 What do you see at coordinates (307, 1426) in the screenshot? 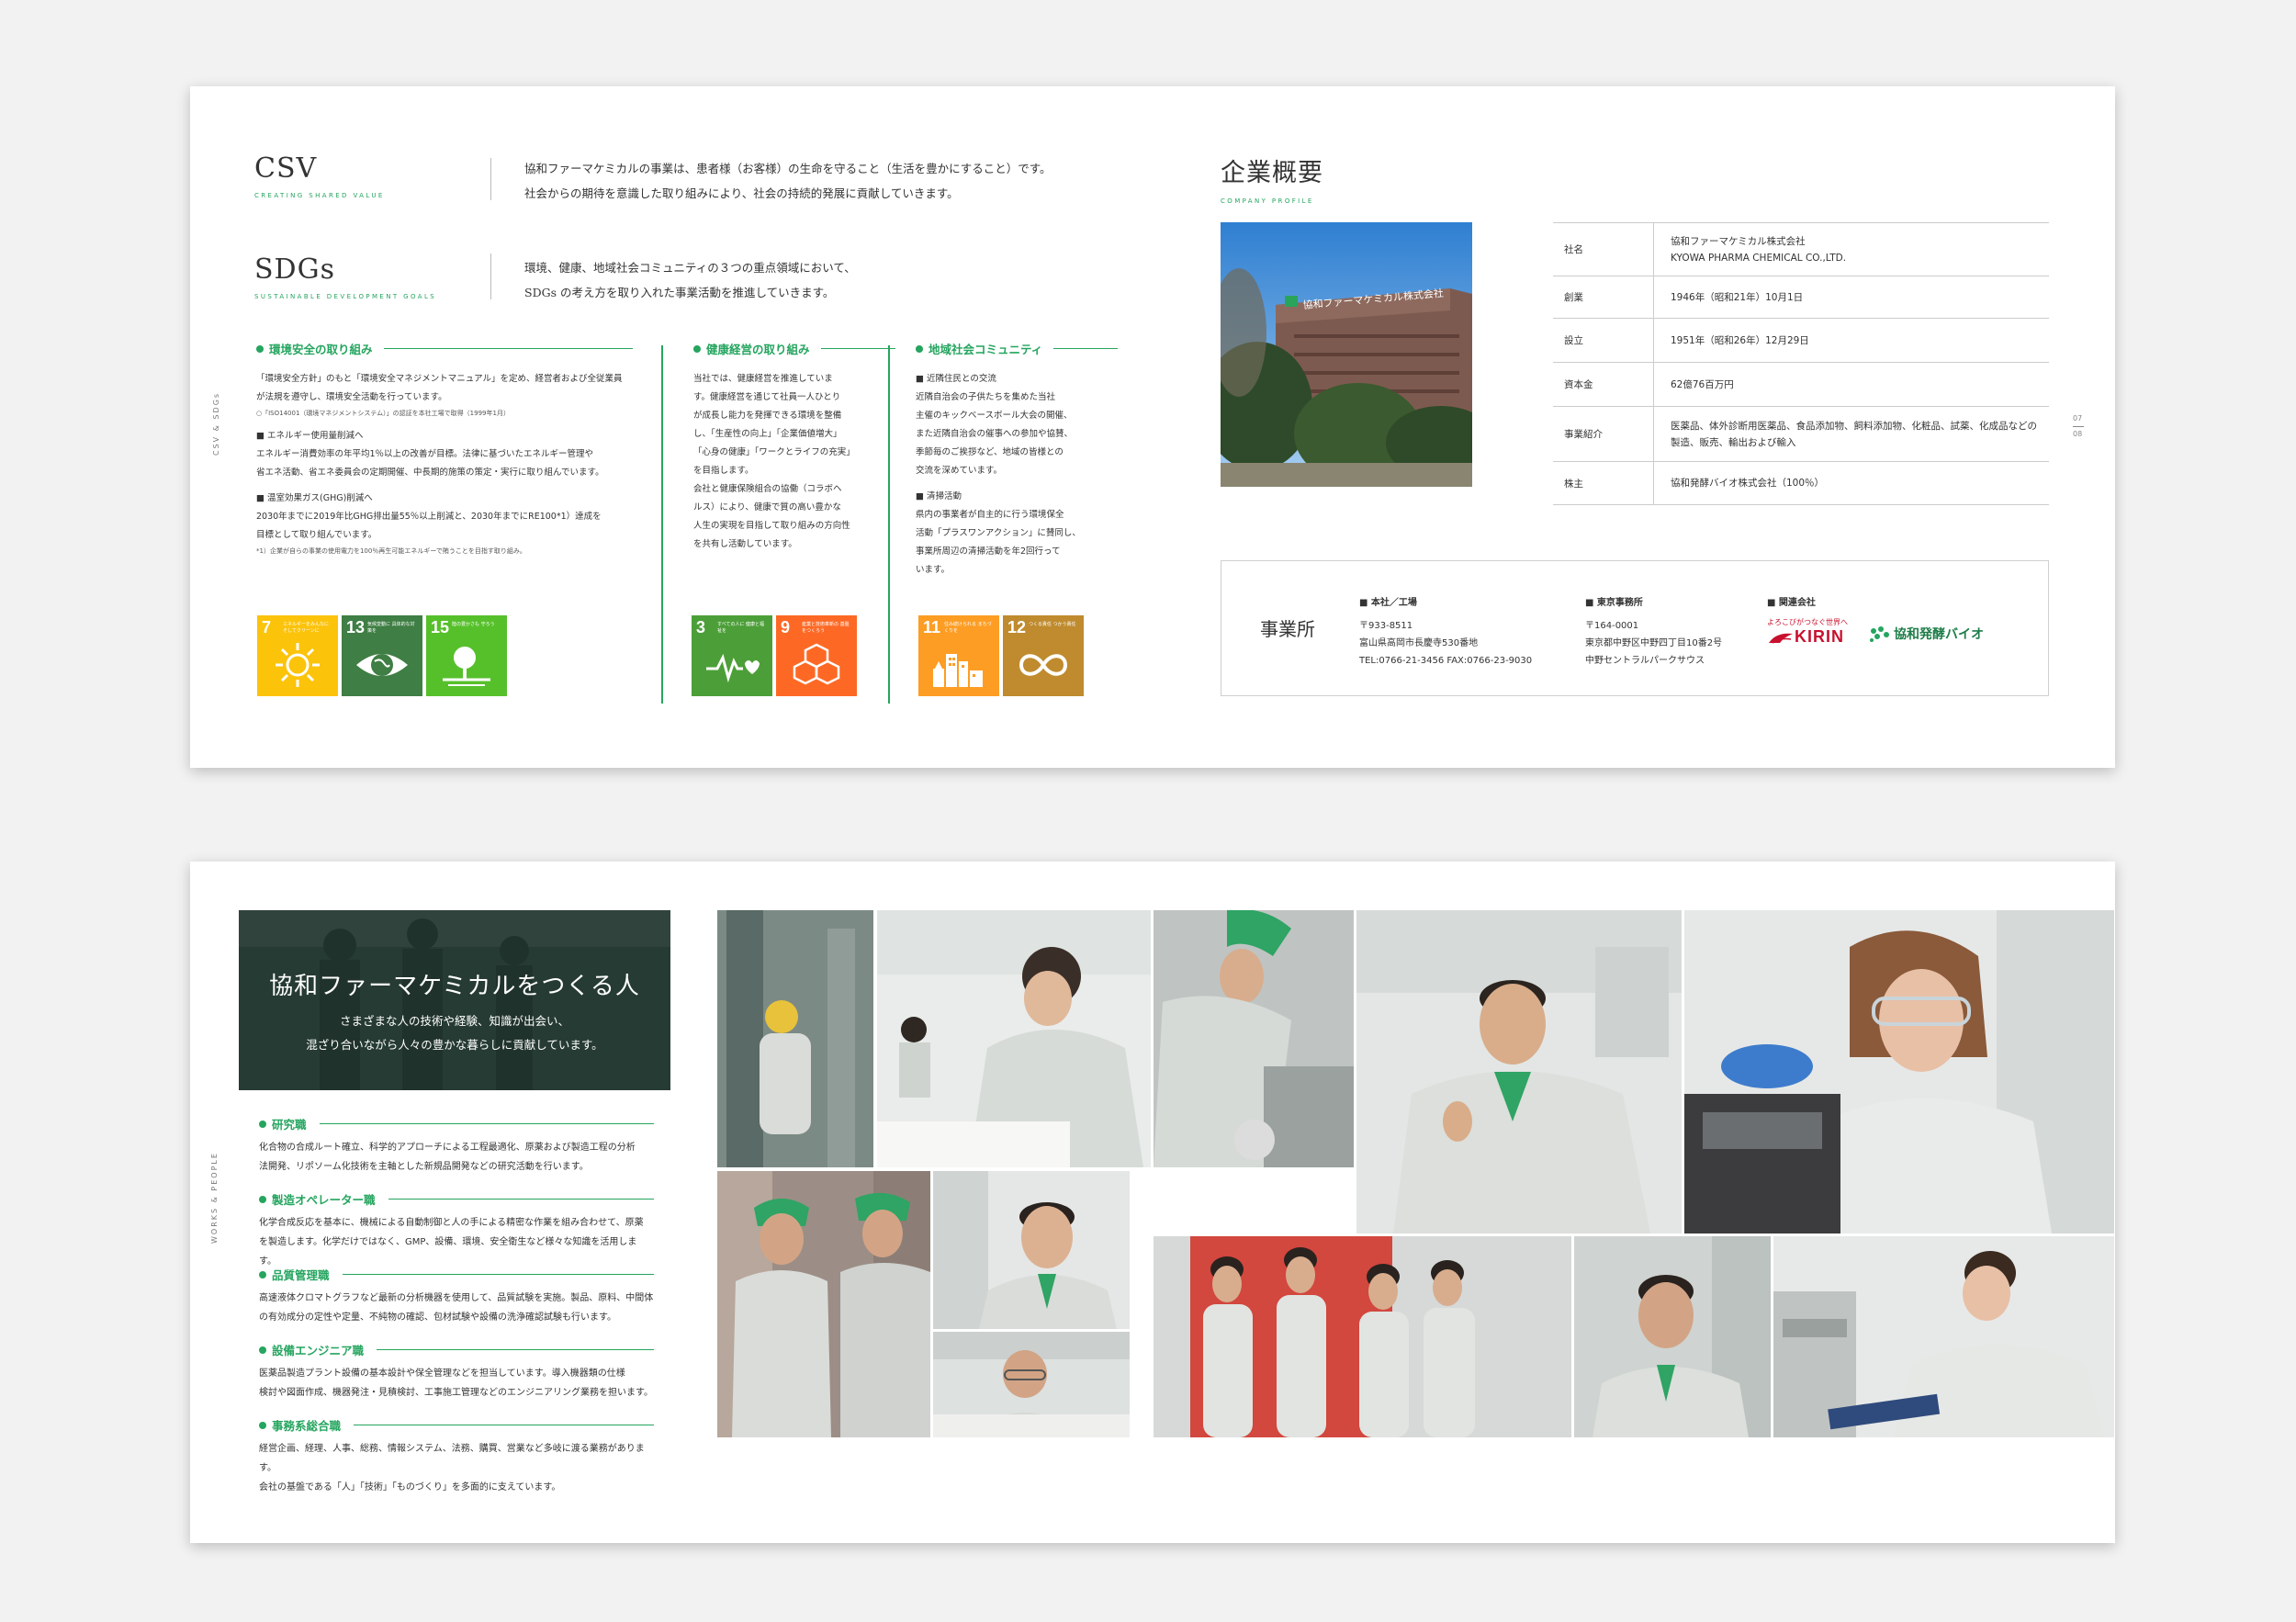
I see `job-title: 事務系総合職` at bounding box center [307, 1426].